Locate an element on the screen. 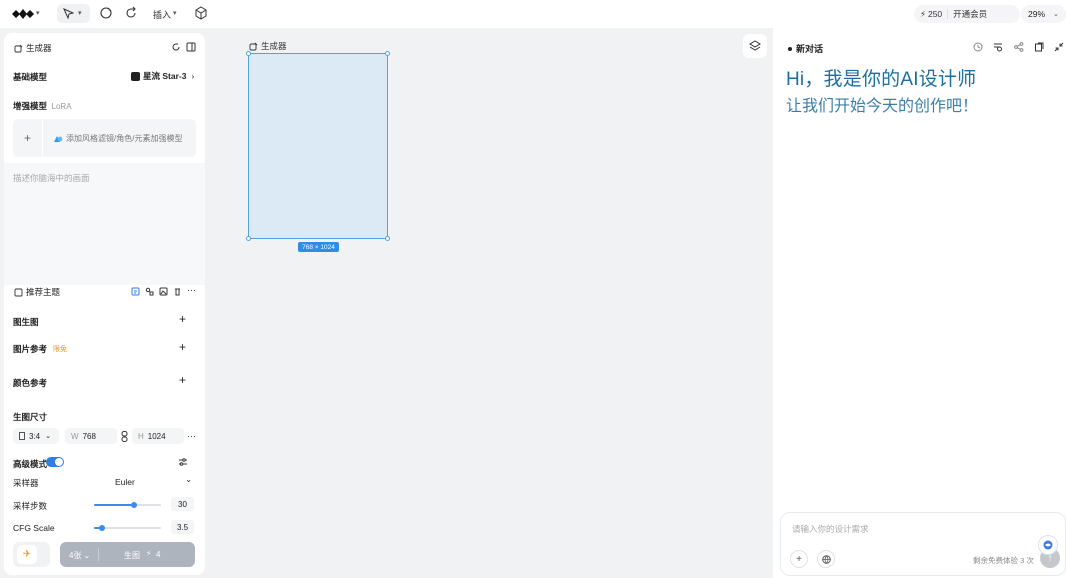 The height and width of the screenshot is (578, 1066). logo-menu-chevron-icon: ▾ is located at coordinates (38, 13).